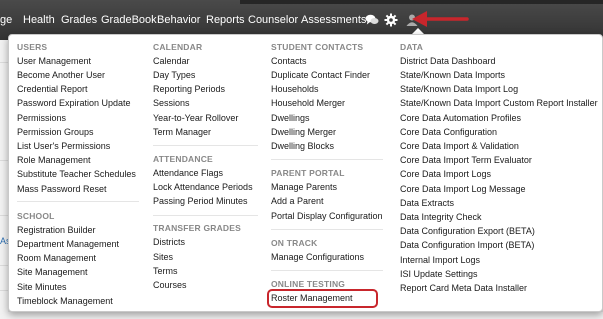  What do you see at coordinates (170, 285) in the screenshot?
I see `menu-item-courses: Courses` at bounding box center [170, 285].